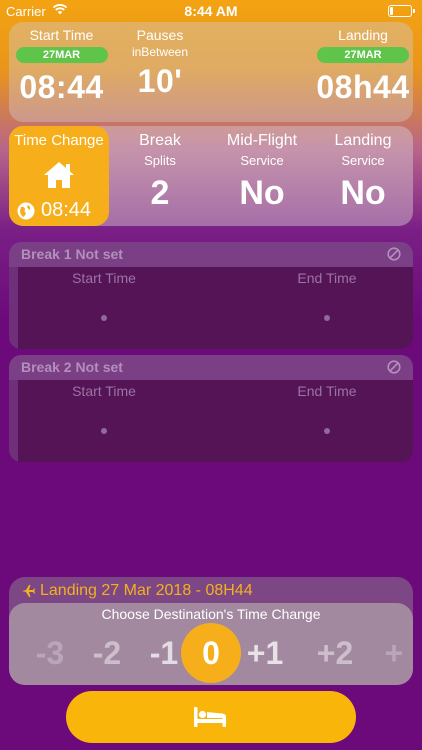  What do you see at coordinates (160, 172) in the screenshot?
I see `break-splits-block: Break Splits 2` at bounding box center [160, 172].